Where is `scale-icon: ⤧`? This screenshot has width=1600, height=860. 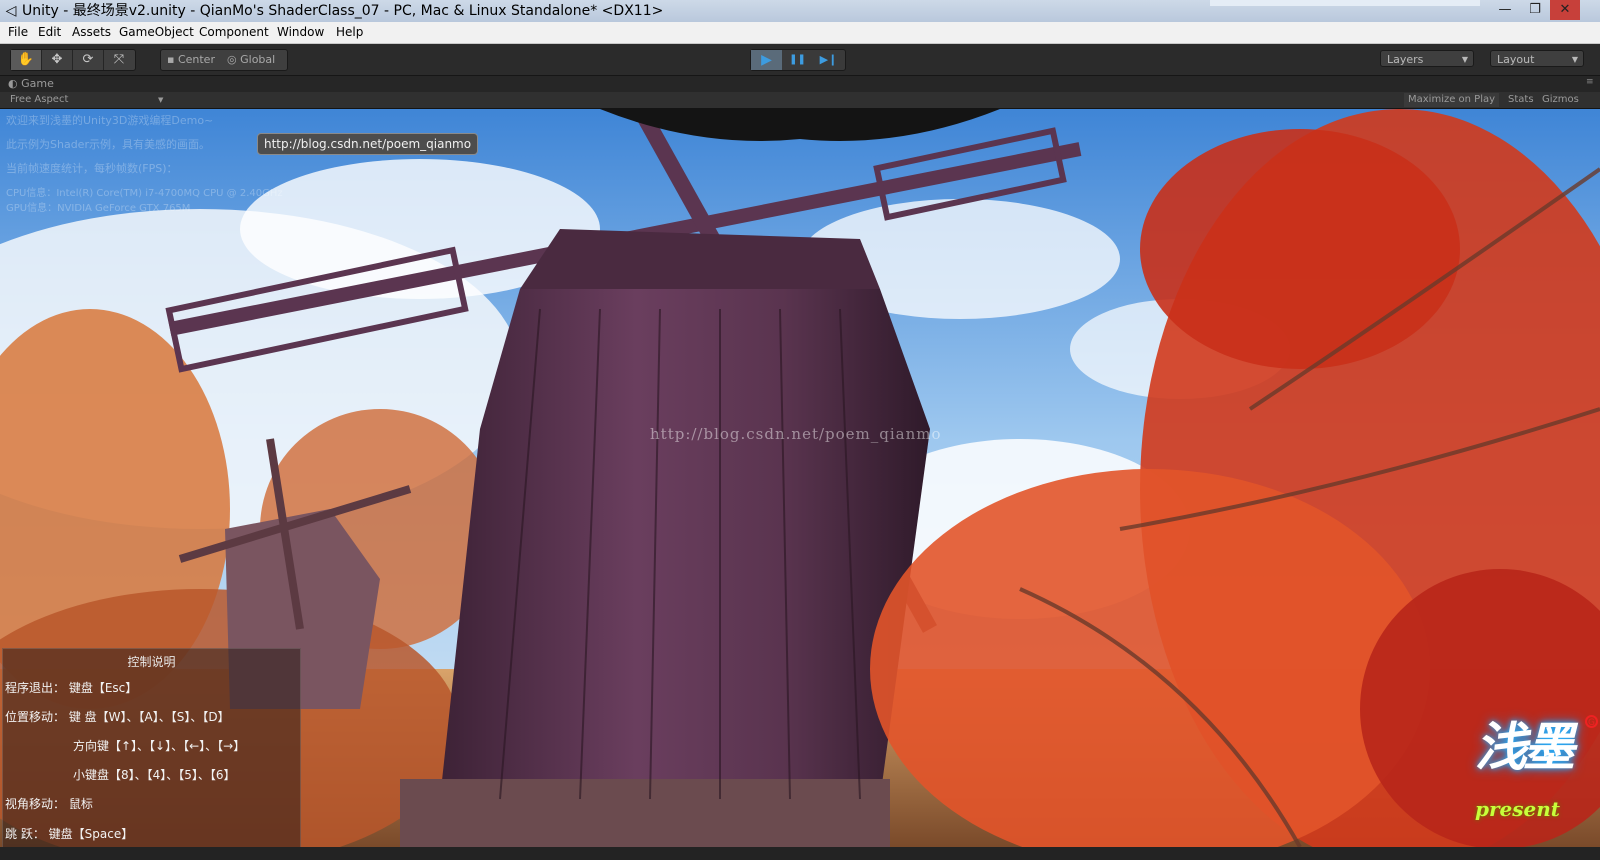 scale-icon: ⤧ is located at coordinates (119, 60).